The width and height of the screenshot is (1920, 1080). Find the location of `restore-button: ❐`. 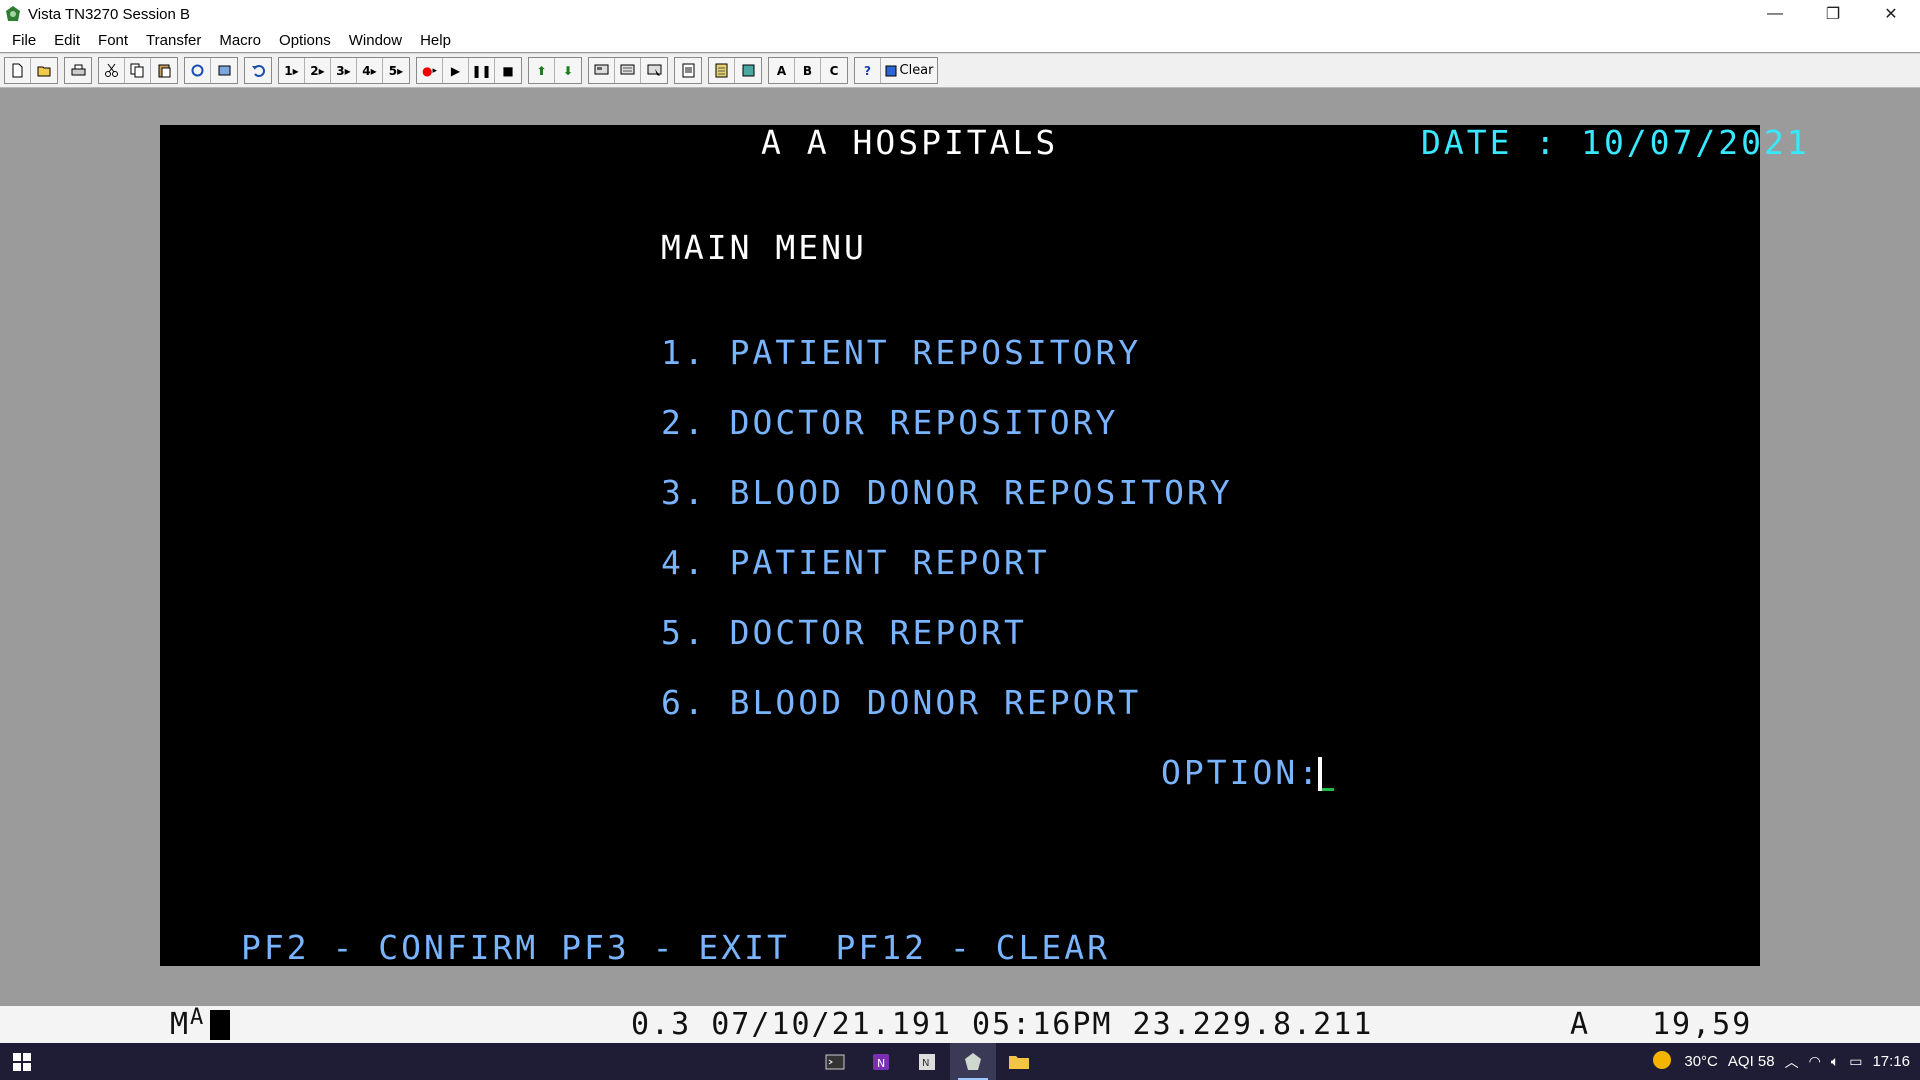

restore-button: ❐ is located at coordinates (1833, 14).